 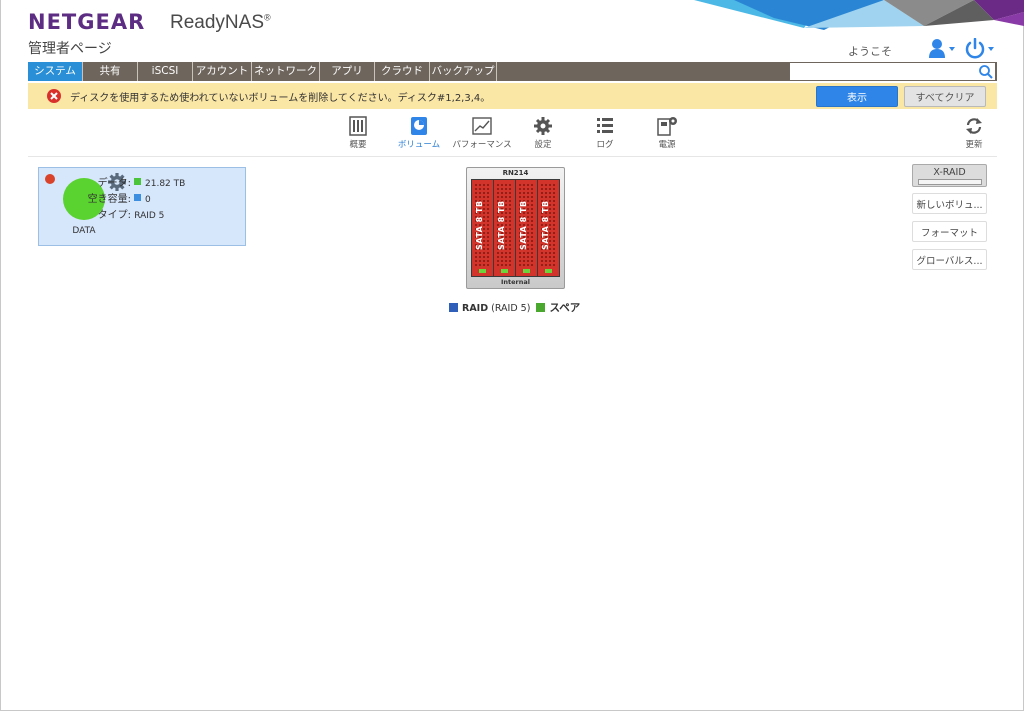 I want to click on nav-tab-accounts: アカウント, so click(x=222, y=71).